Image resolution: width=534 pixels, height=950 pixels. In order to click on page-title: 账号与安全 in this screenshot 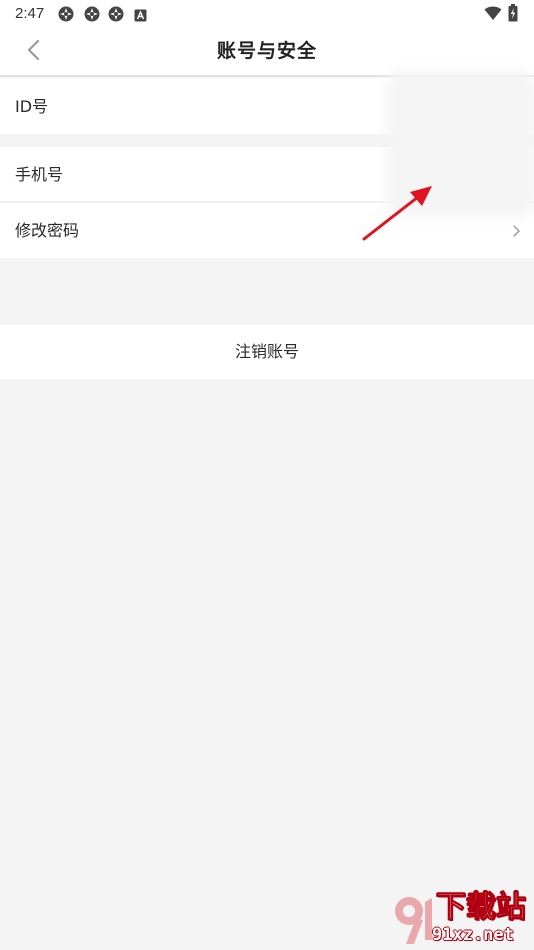, I will do `click(266, 51)`.